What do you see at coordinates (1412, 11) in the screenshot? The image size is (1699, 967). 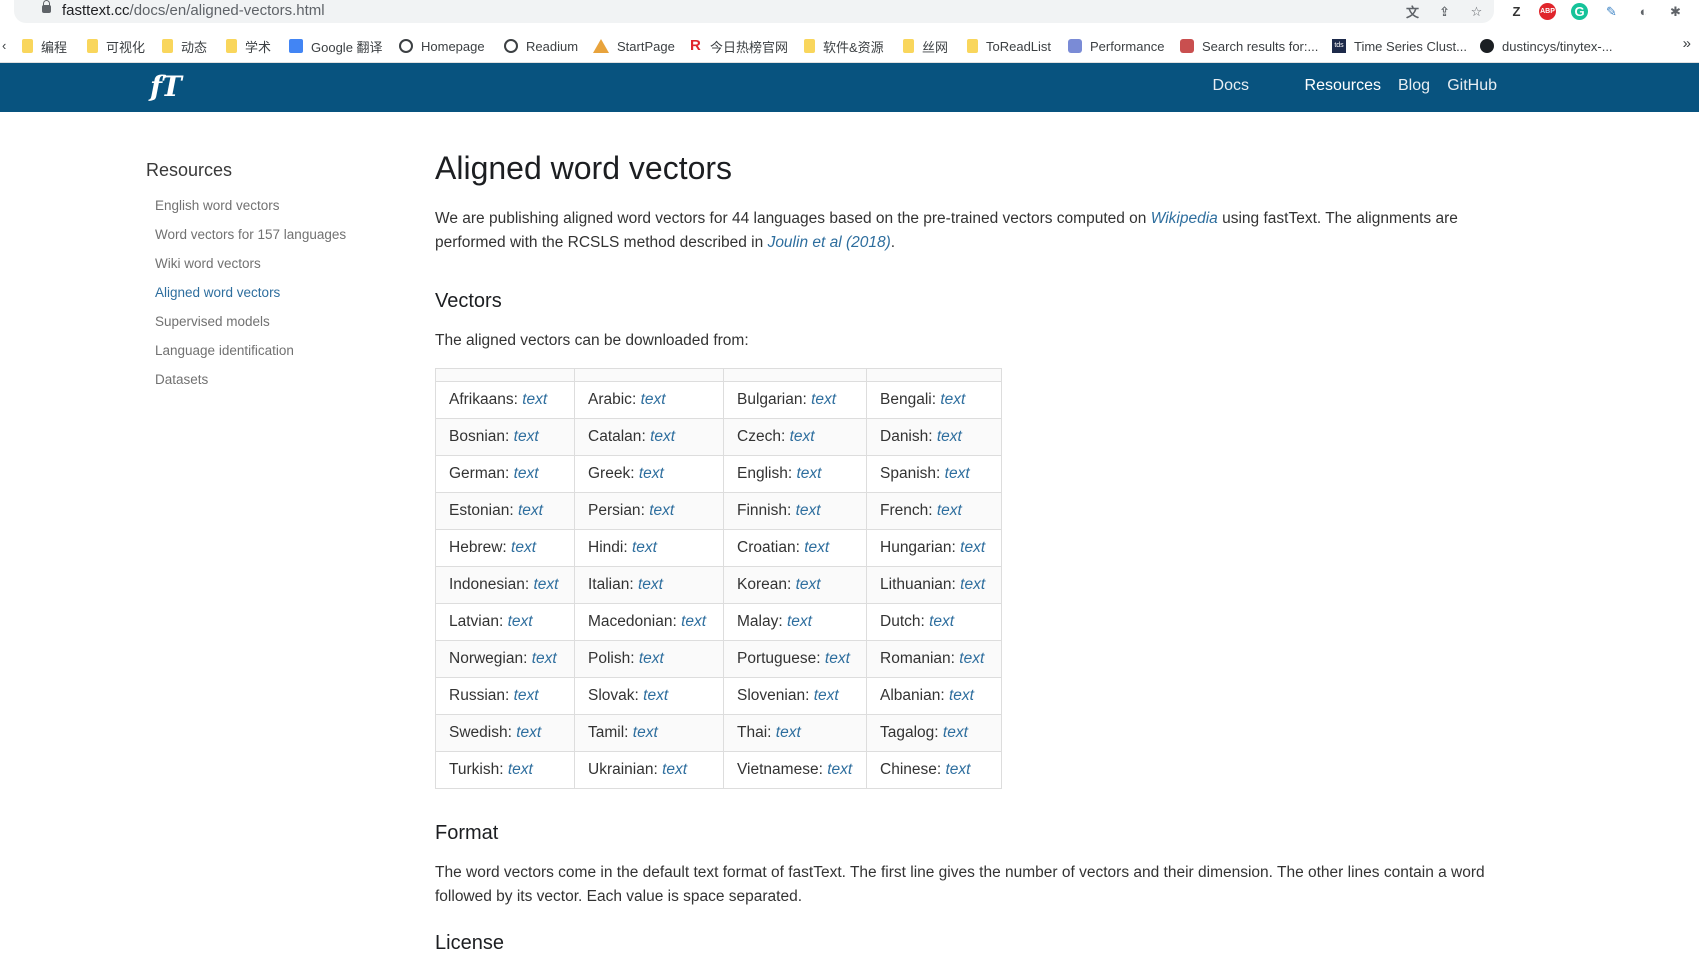 I see `translate-icon: 文` at bounding box center [1412, 11].